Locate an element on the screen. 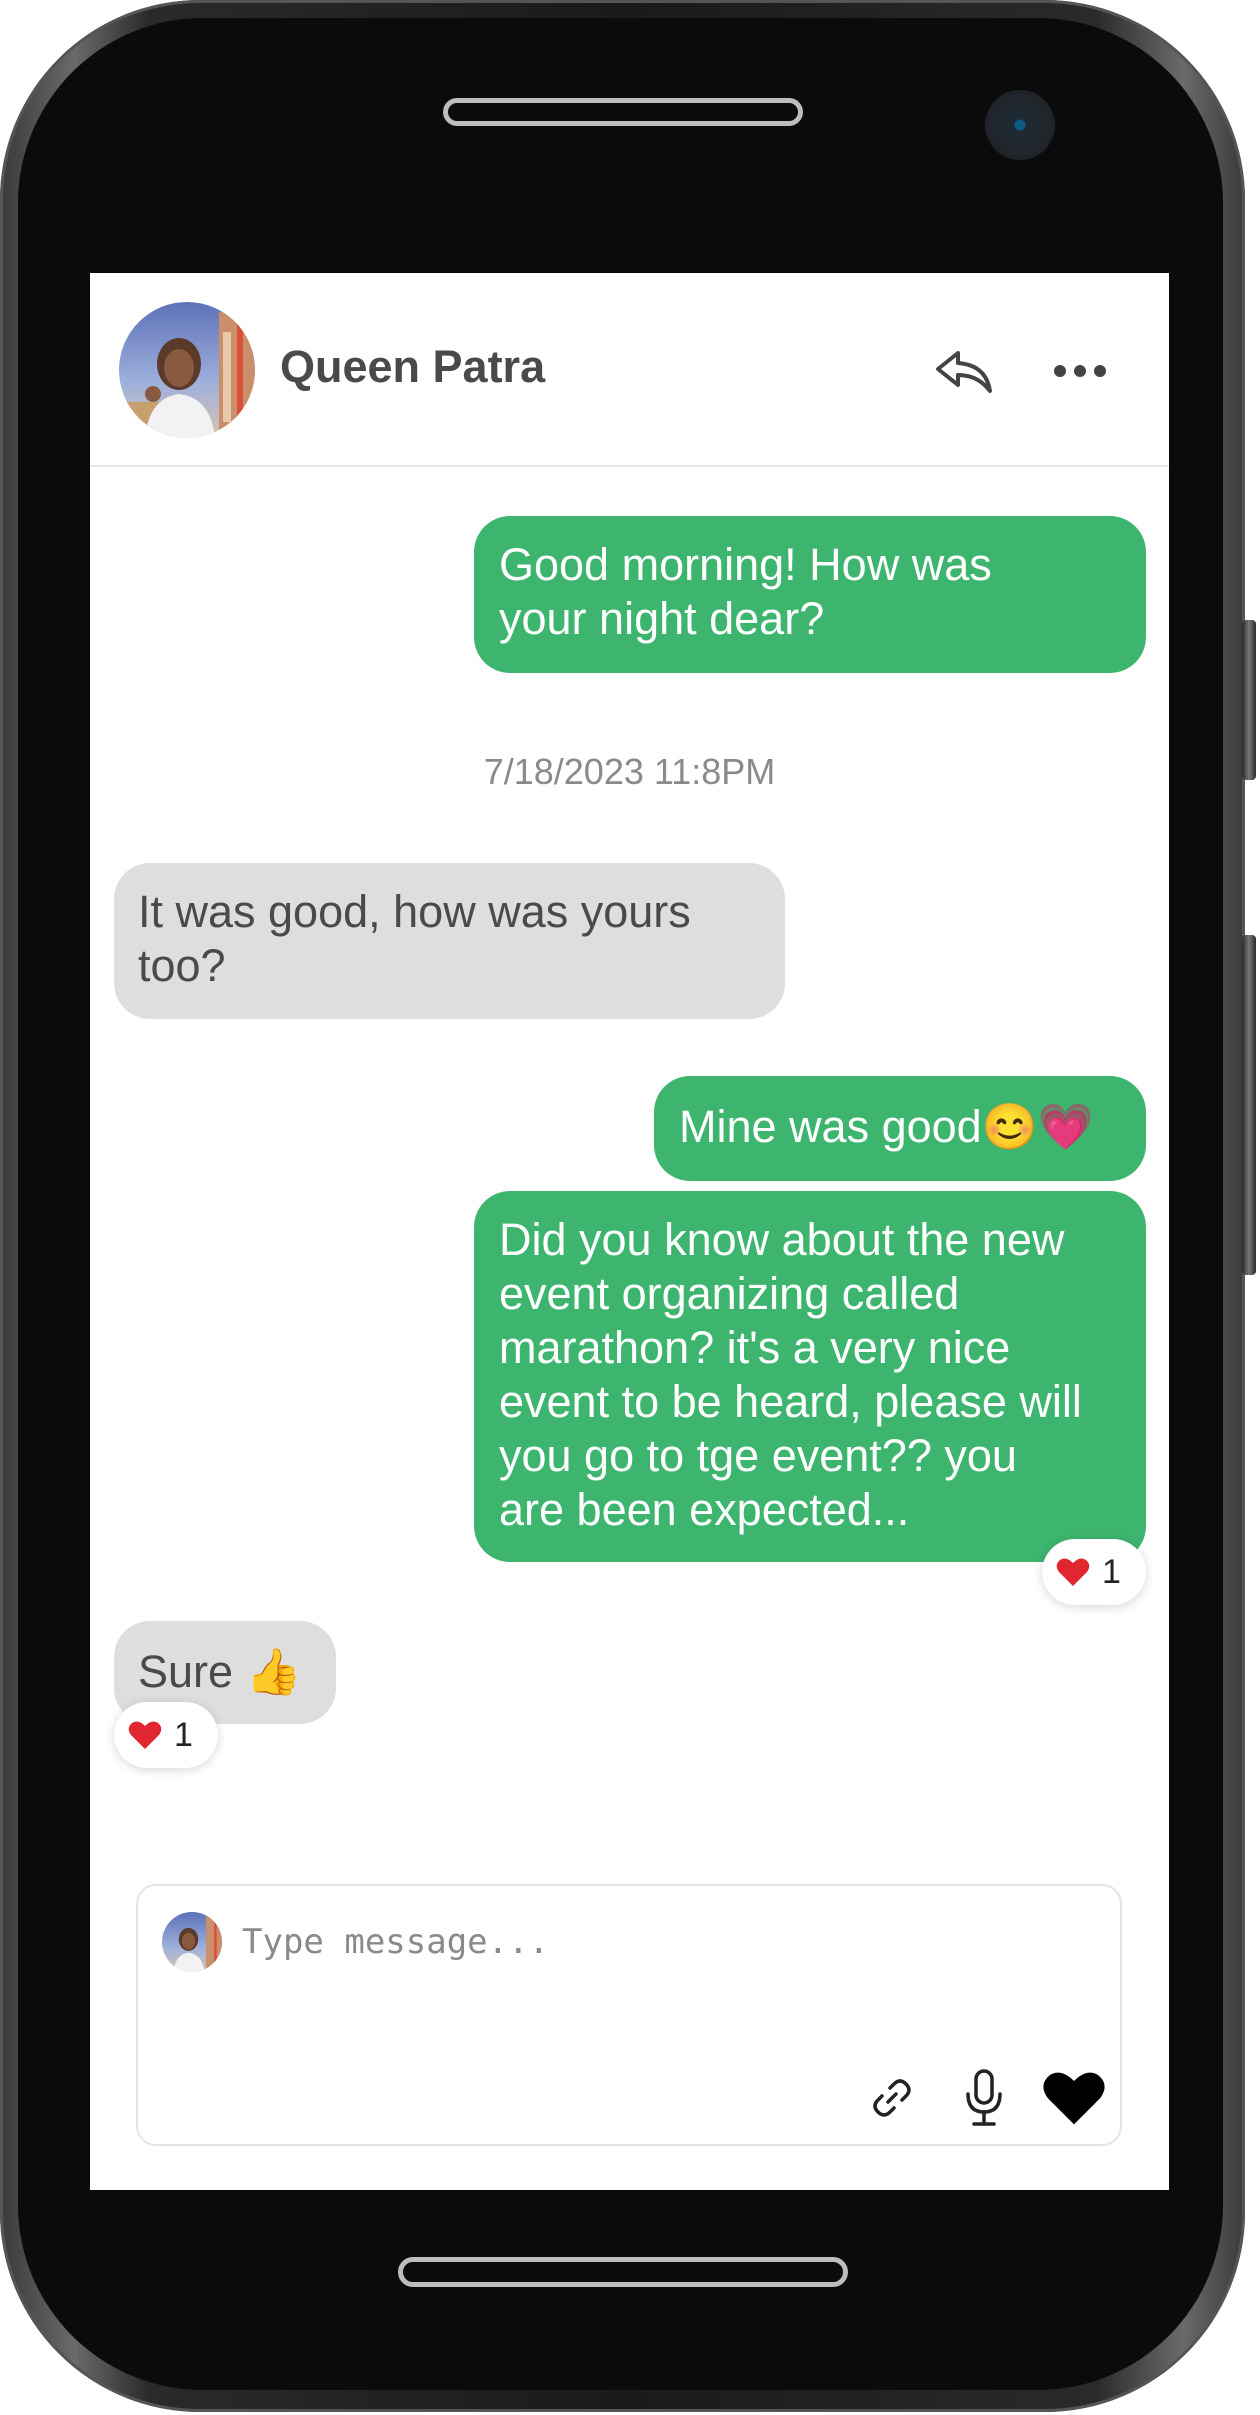 The height and width of the screenshot is (2415, 1260). chat-header: Queen Patra is located at coordinates (629, 370).